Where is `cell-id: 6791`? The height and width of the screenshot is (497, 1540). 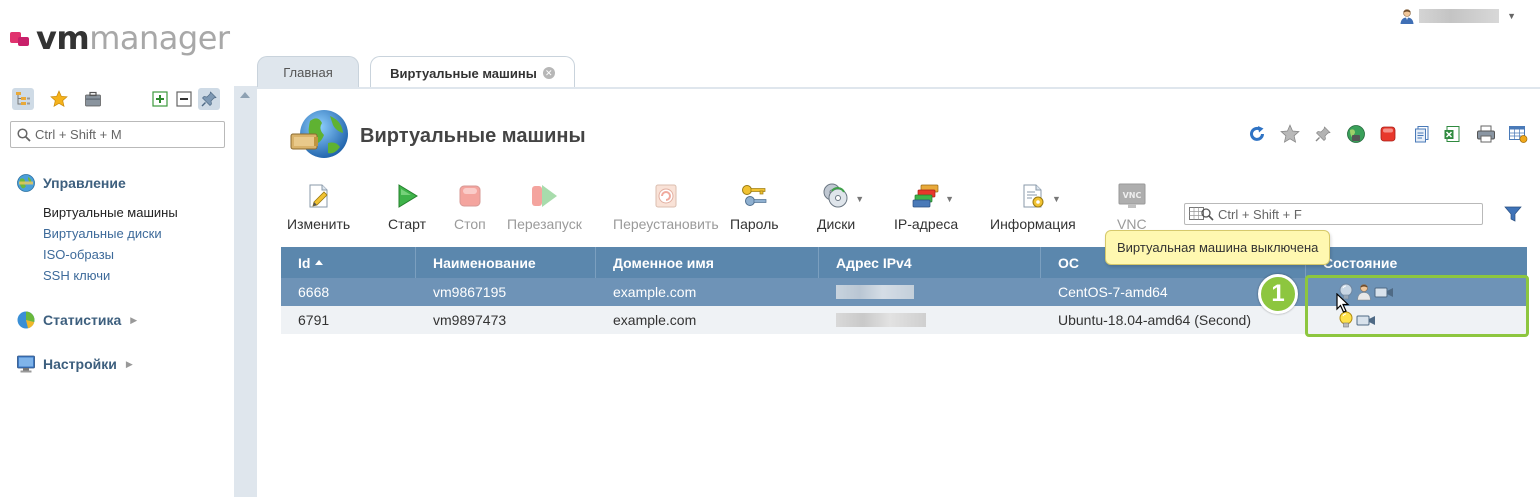 cell-id: 6791 is located at coordinates (314, 320).